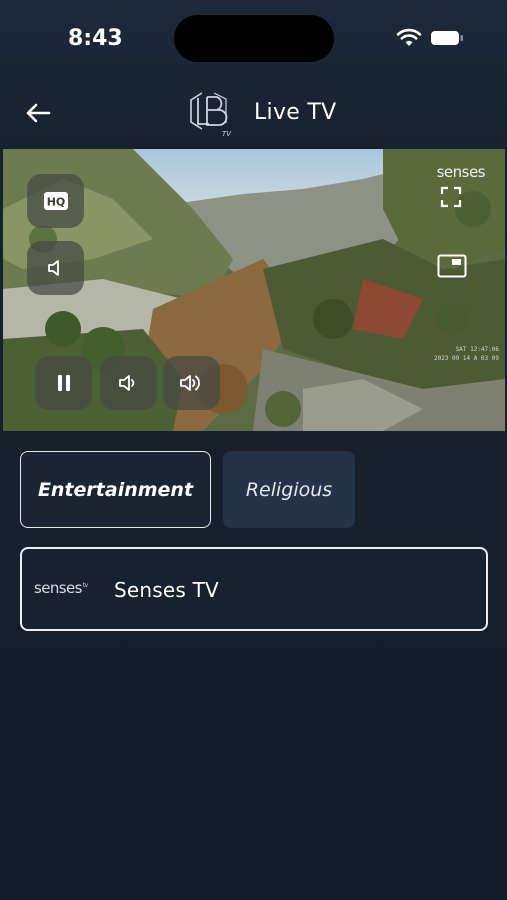  I want to click on fullscreen-icon, so click(451, 197).